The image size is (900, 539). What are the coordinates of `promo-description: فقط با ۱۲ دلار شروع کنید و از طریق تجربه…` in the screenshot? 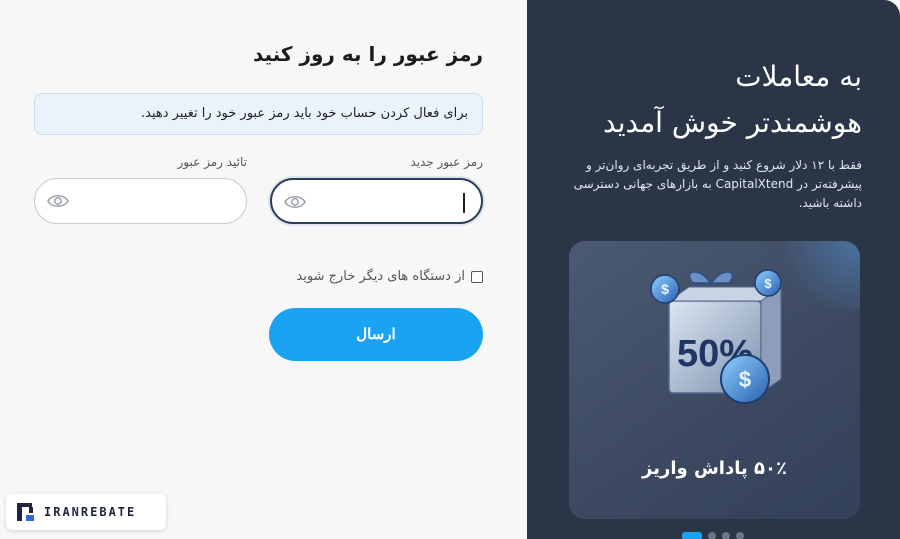 It's located at (717, 184).